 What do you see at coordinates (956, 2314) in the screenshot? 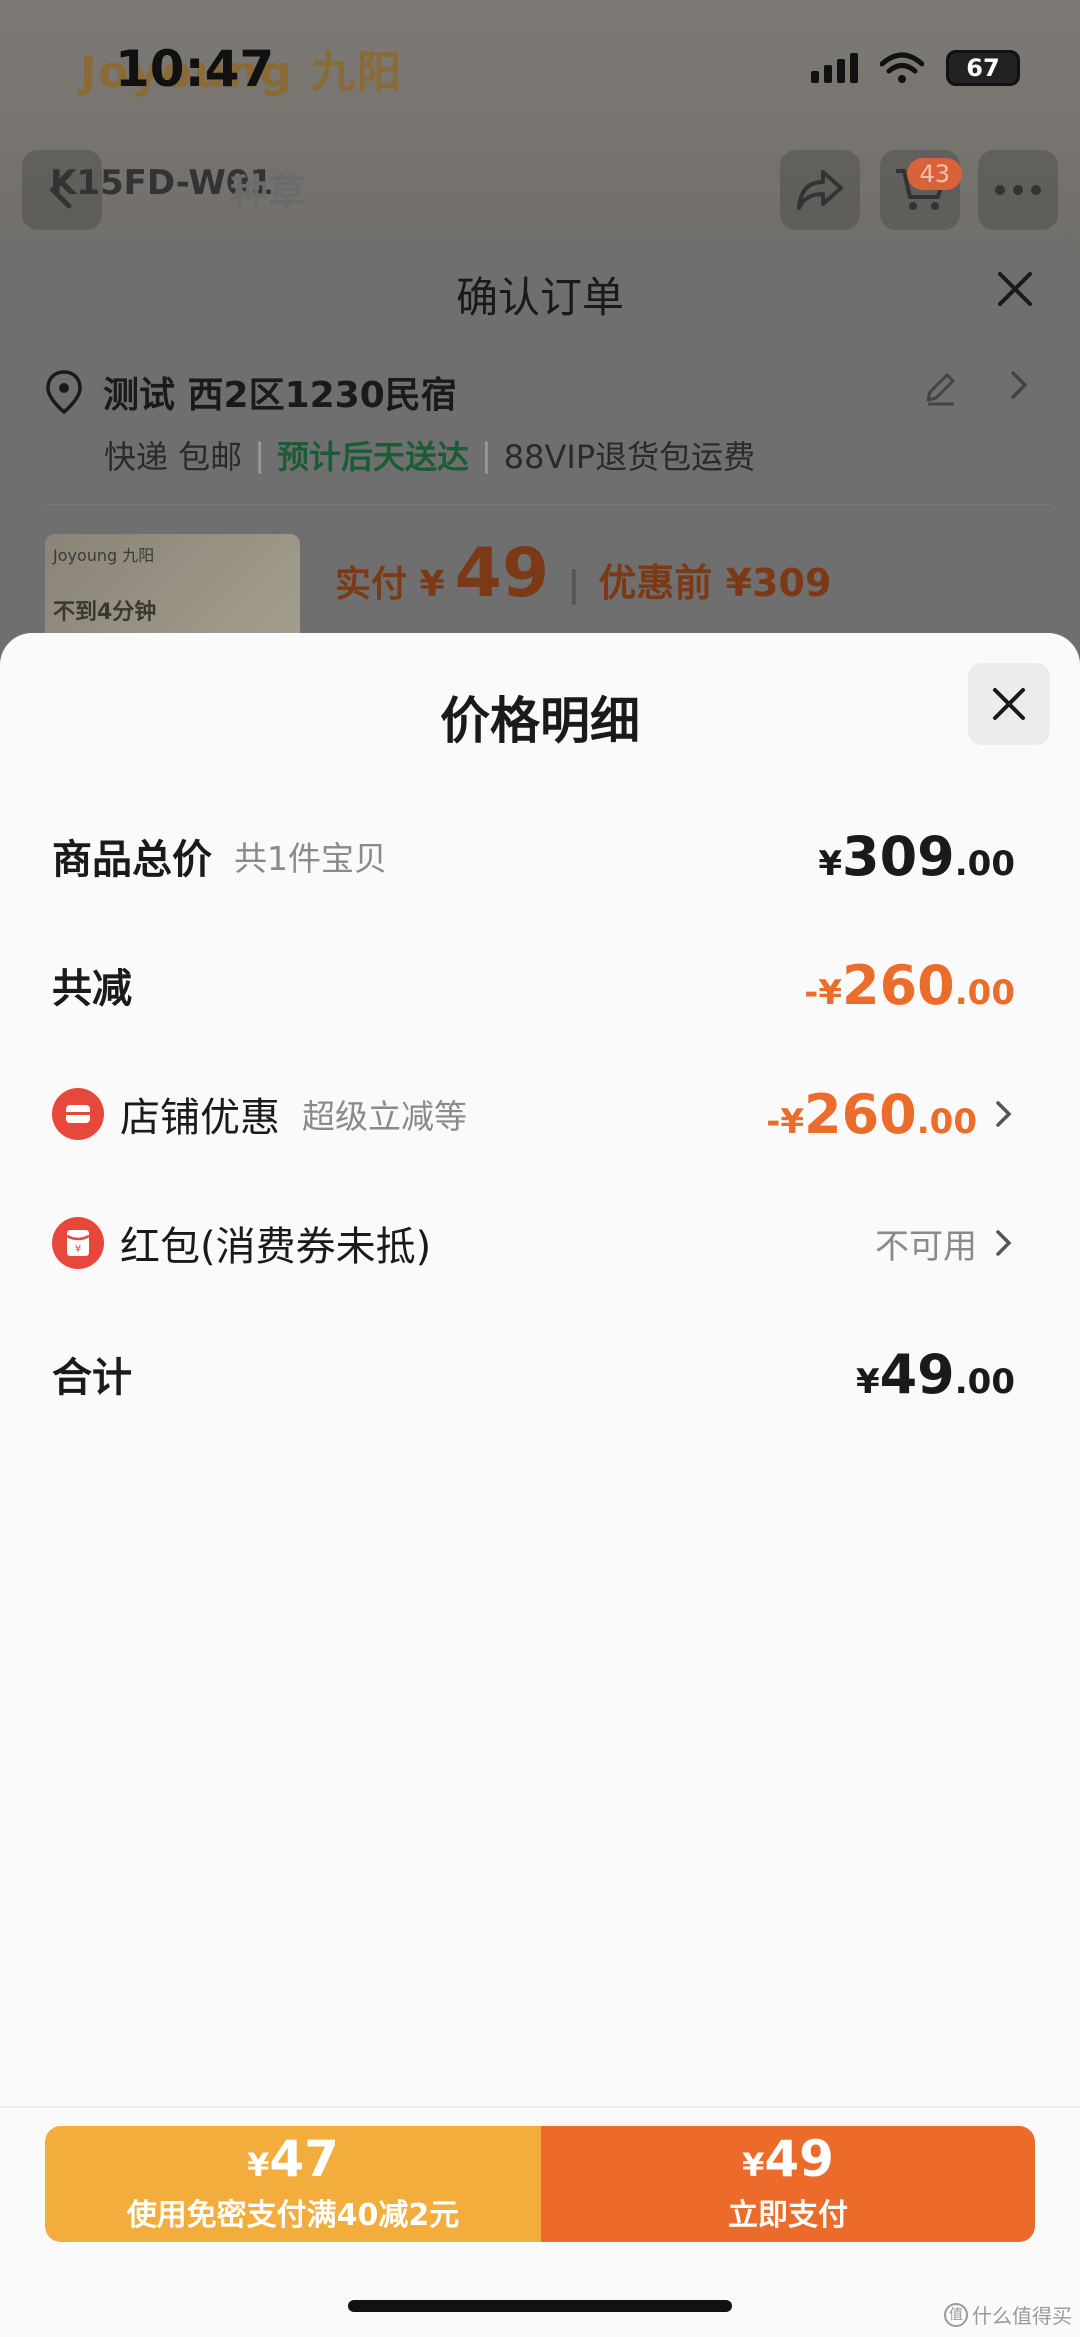
I see `watermark-badge: 值` at bounding box center [956, 2314].